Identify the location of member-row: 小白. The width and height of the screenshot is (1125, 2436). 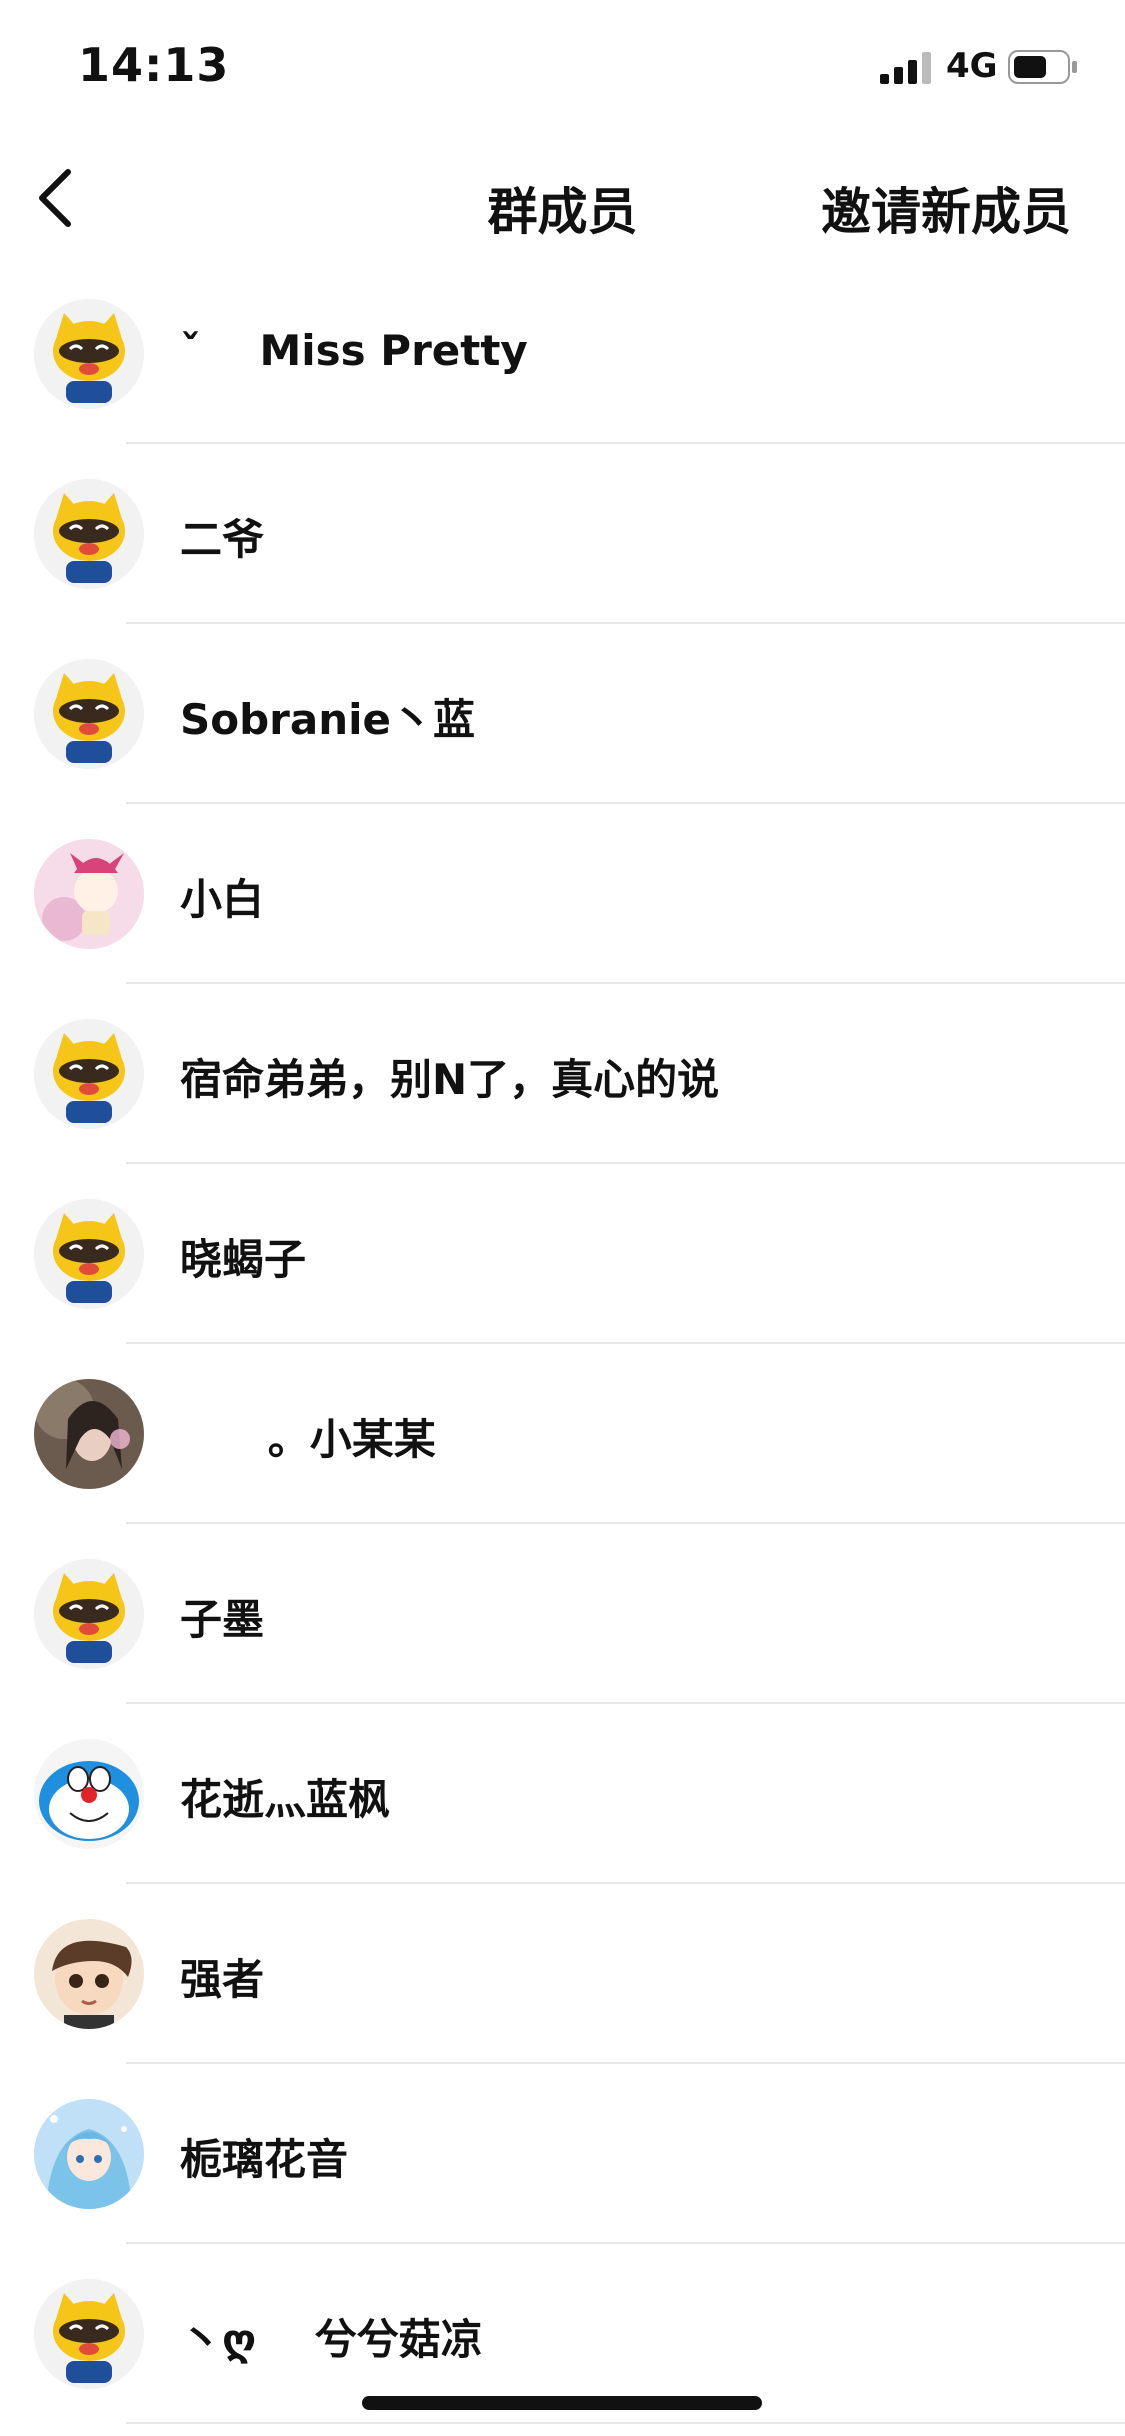
(562, 894).